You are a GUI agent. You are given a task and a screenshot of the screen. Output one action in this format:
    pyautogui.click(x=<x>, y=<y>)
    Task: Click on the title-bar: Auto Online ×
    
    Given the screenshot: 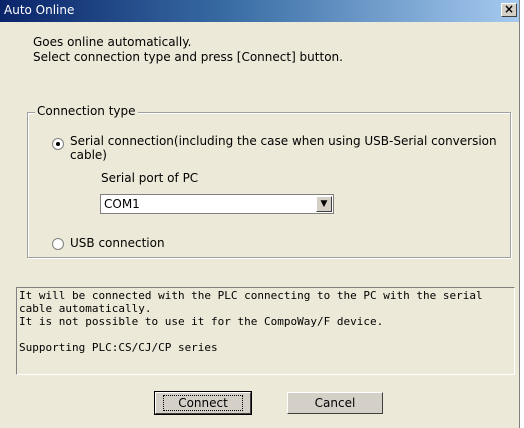 What is the action you would take?
    pyautogui.click(x=259, y=11)
    